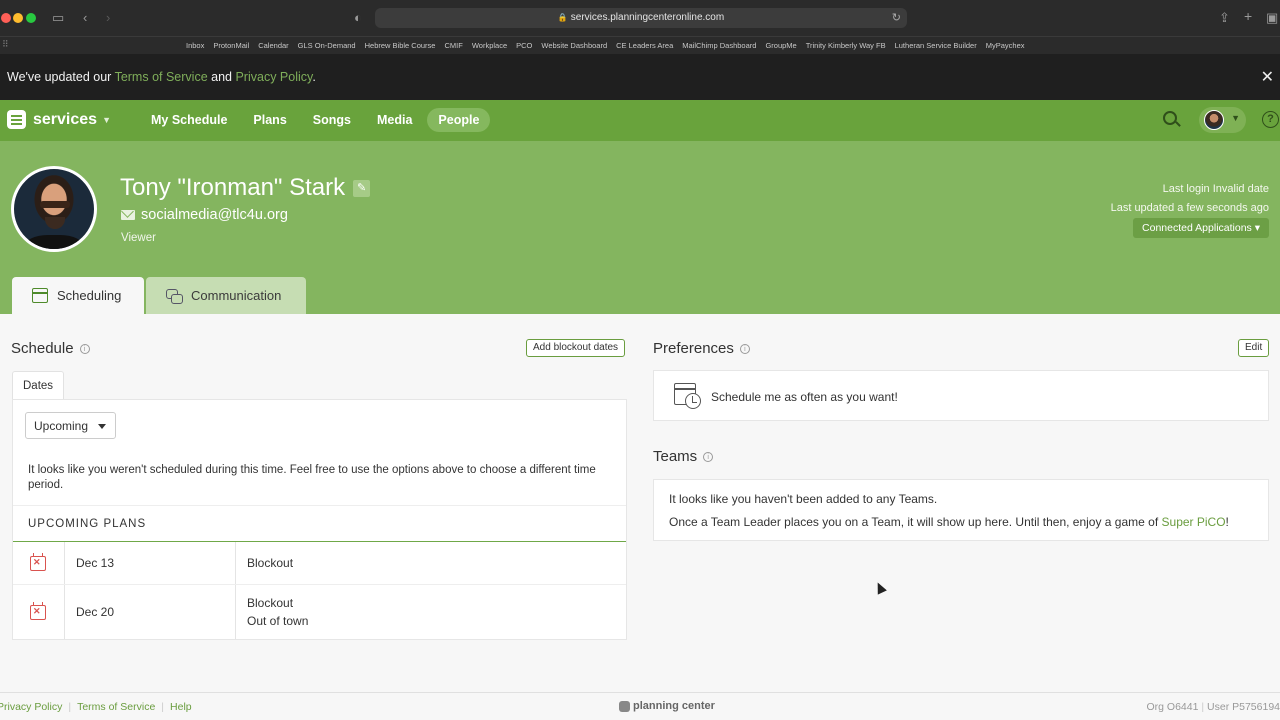  I want to click on nav-people: People, so click(459, 120).